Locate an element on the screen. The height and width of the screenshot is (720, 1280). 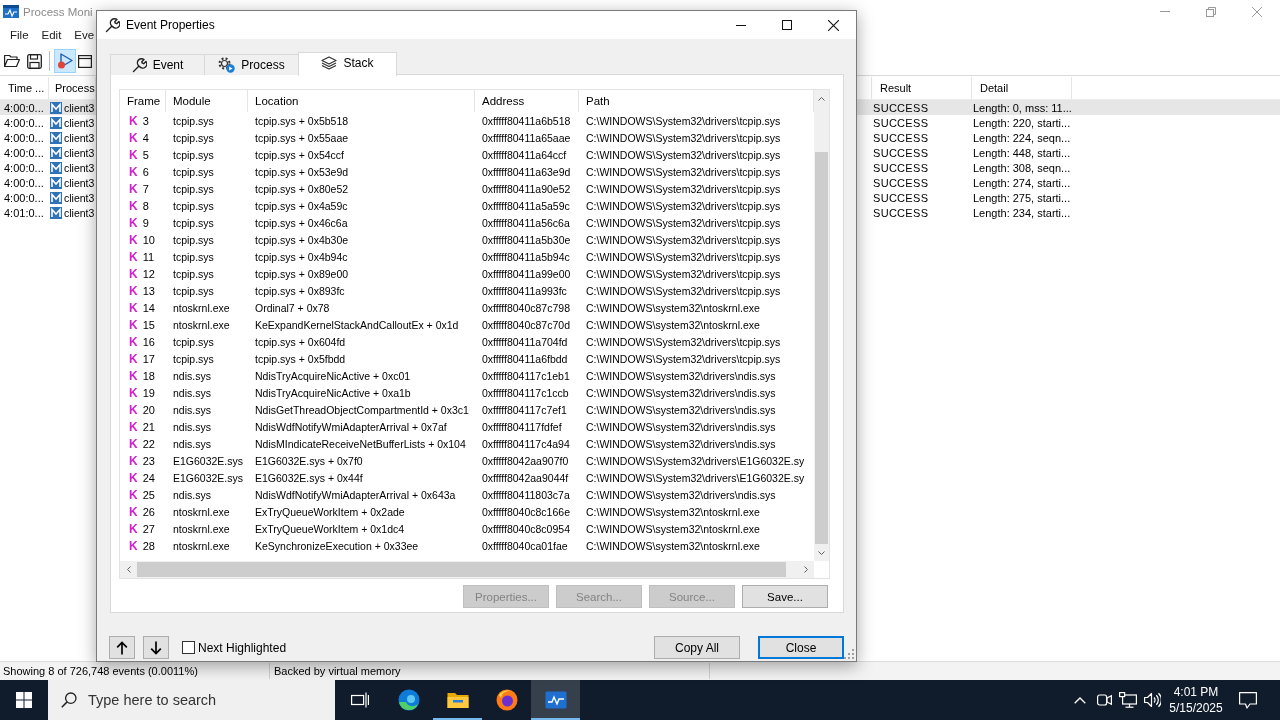
horizontal-scrollbar is located at coordinates (467, 569).